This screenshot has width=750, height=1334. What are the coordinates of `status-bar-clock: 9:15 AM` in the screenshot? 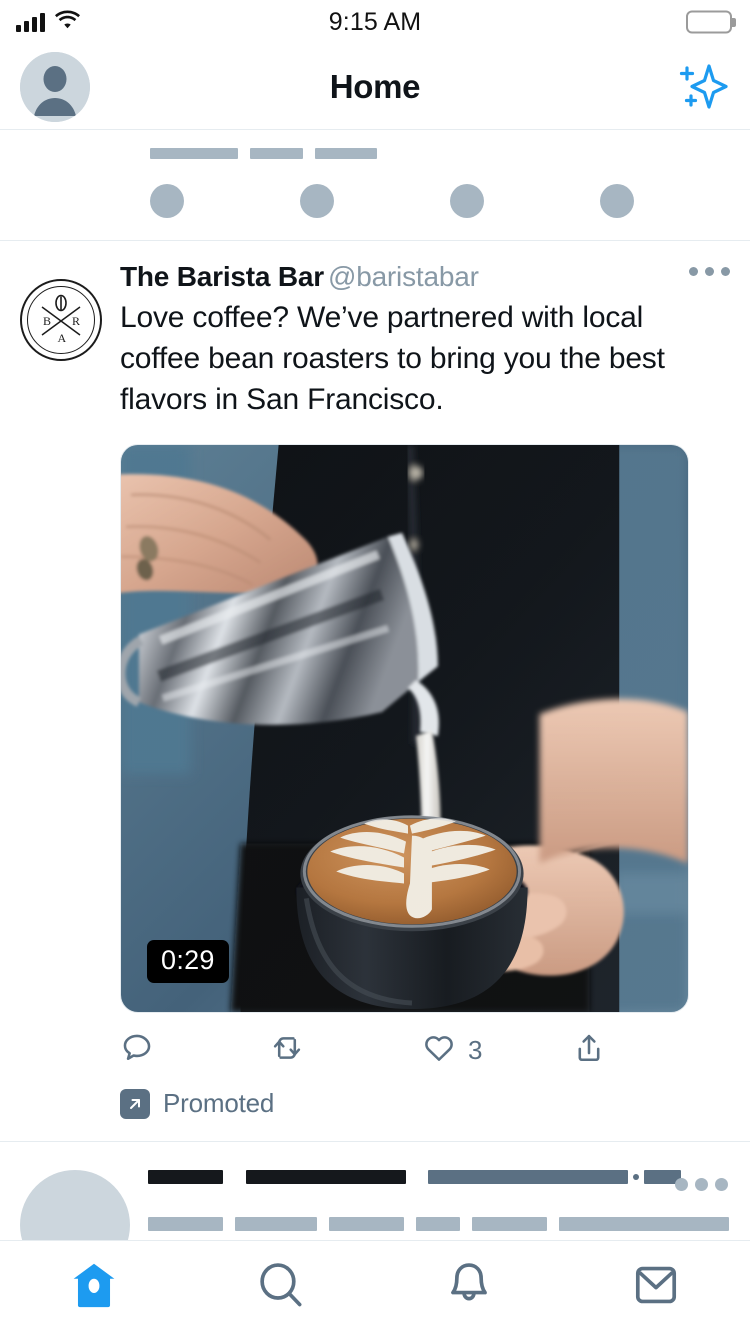 It's located at (375, 21).